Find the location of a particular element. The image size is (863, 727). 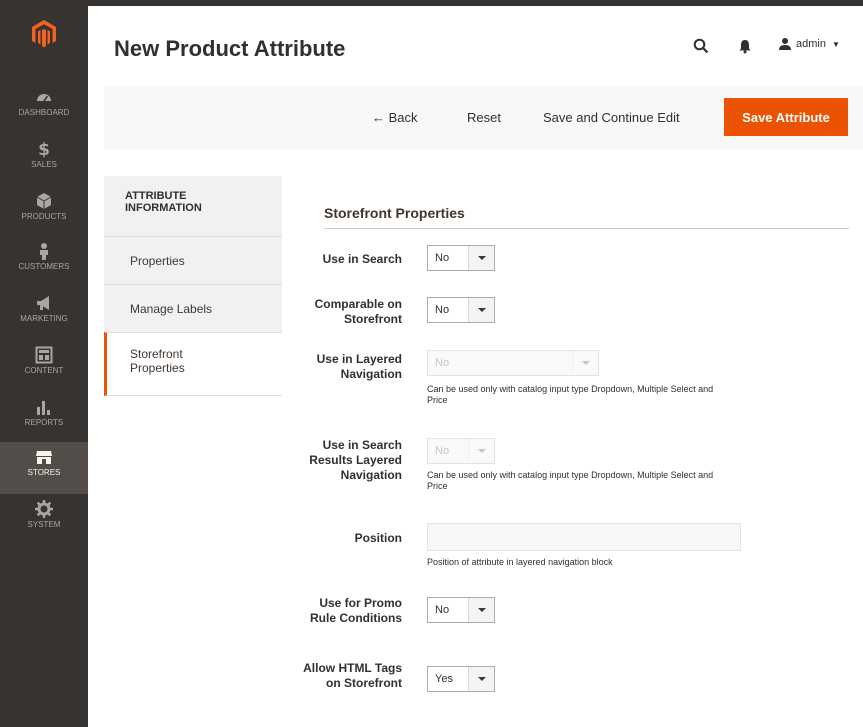

sidebar-item-label: PRODUCTS is located at coordinates (44, 216).